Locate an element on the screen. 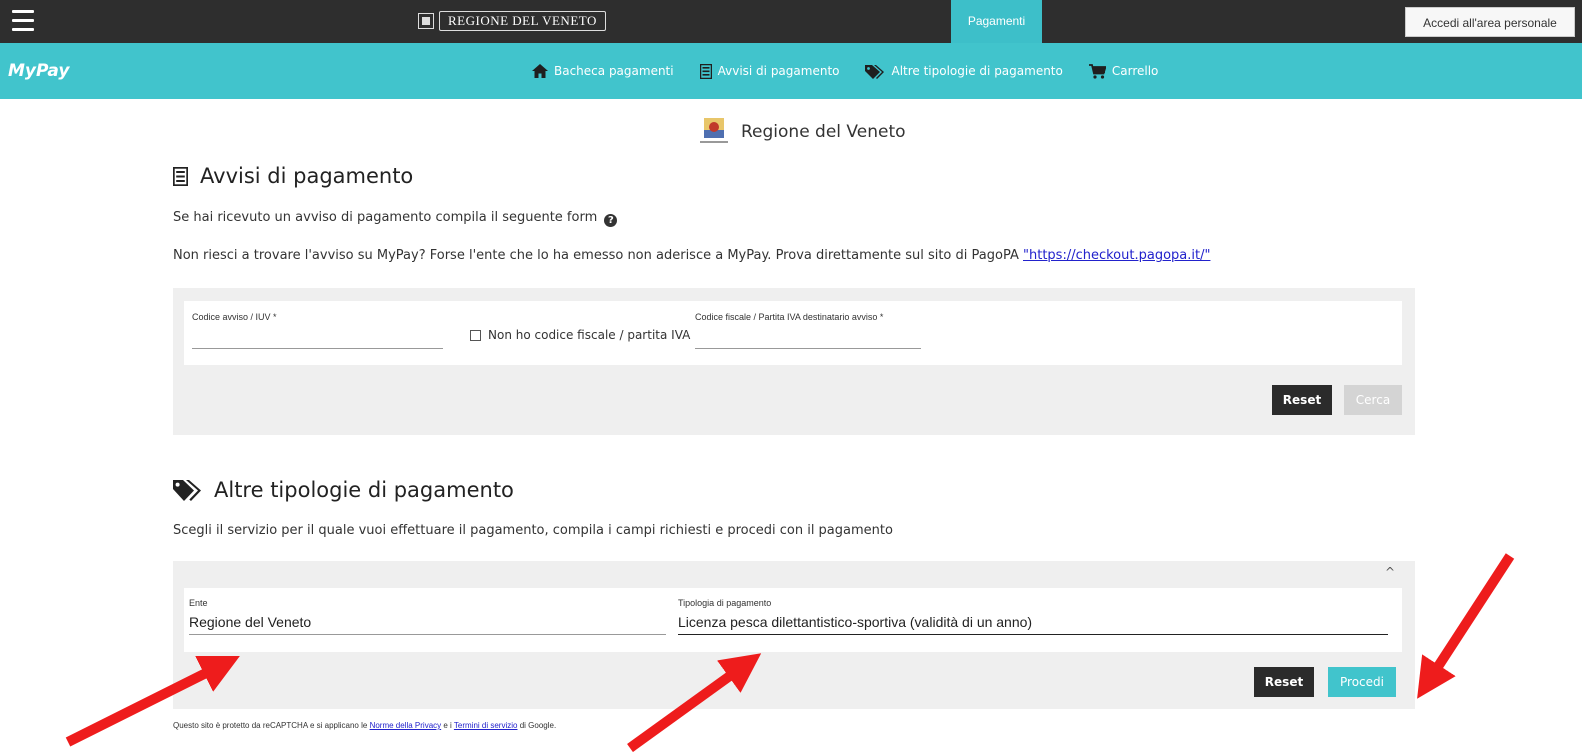  tab-pagamenti: Pagamenti is located at coordinates (996, 21).